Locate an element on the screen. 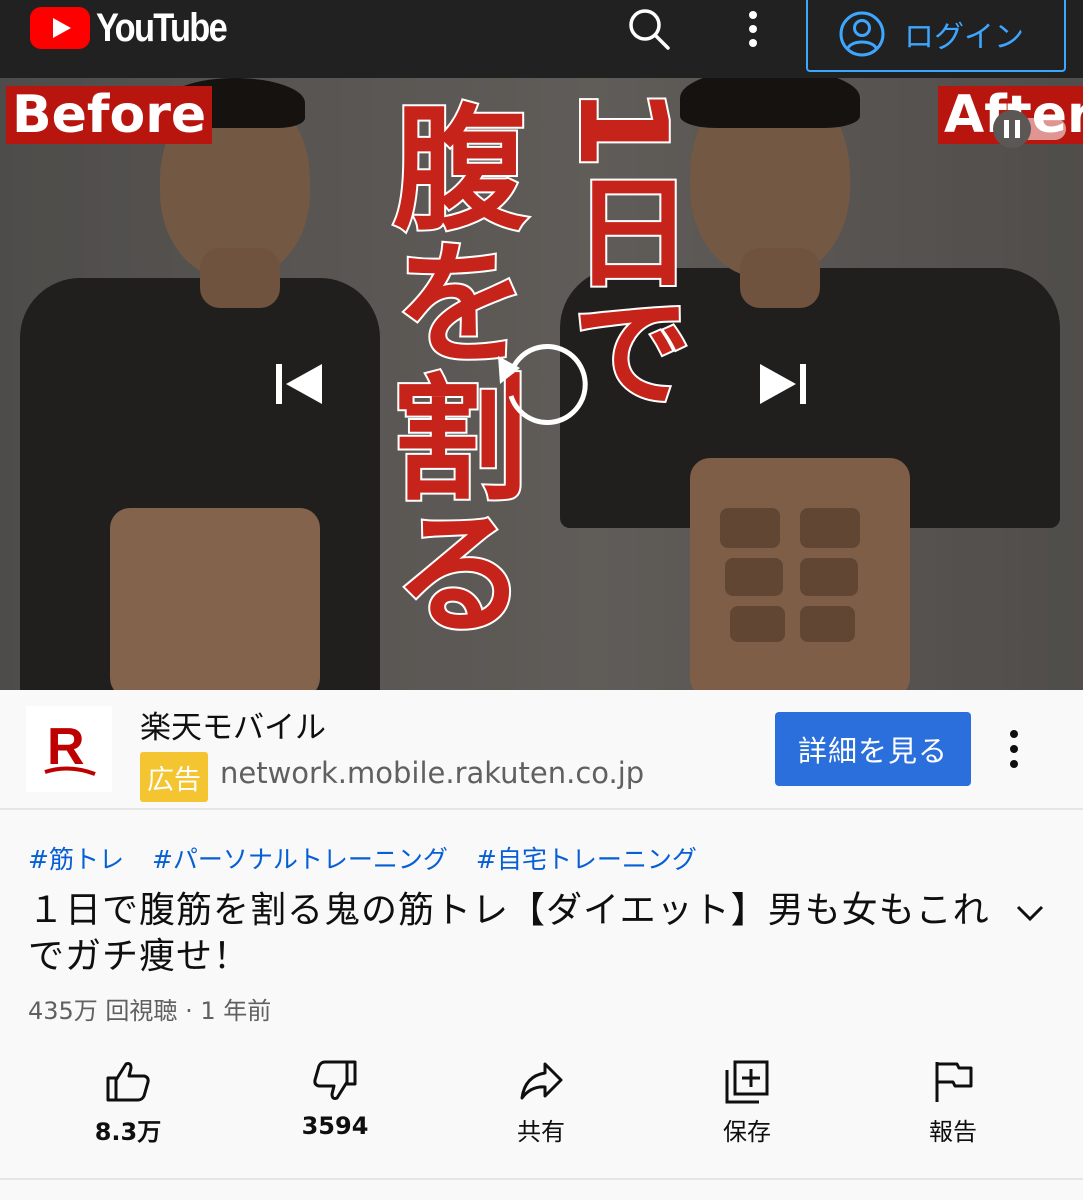 Image resolution: width=1083 pixels, height=1200 pixels. more-vert-icon is located at coordinates (753, 29).